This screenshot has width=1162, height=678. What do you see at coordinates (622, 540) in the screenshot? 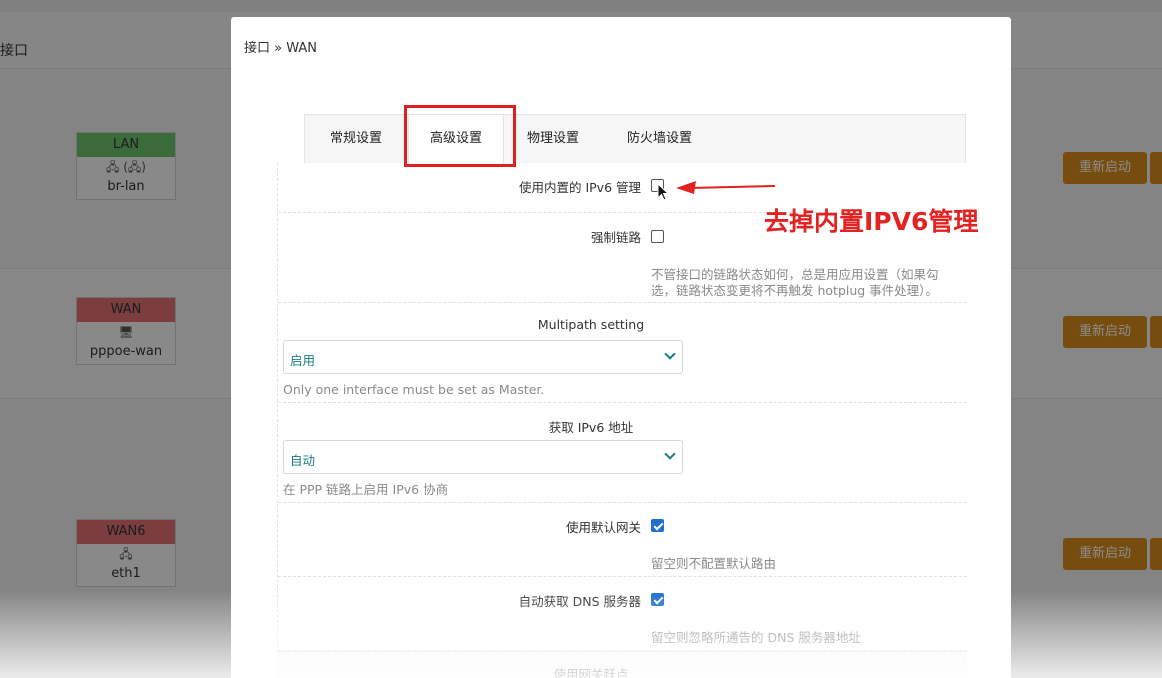
I see `field-default-gateway: 使用默认网关 留空则不配置默认路由` at bounding box center [622, 540].